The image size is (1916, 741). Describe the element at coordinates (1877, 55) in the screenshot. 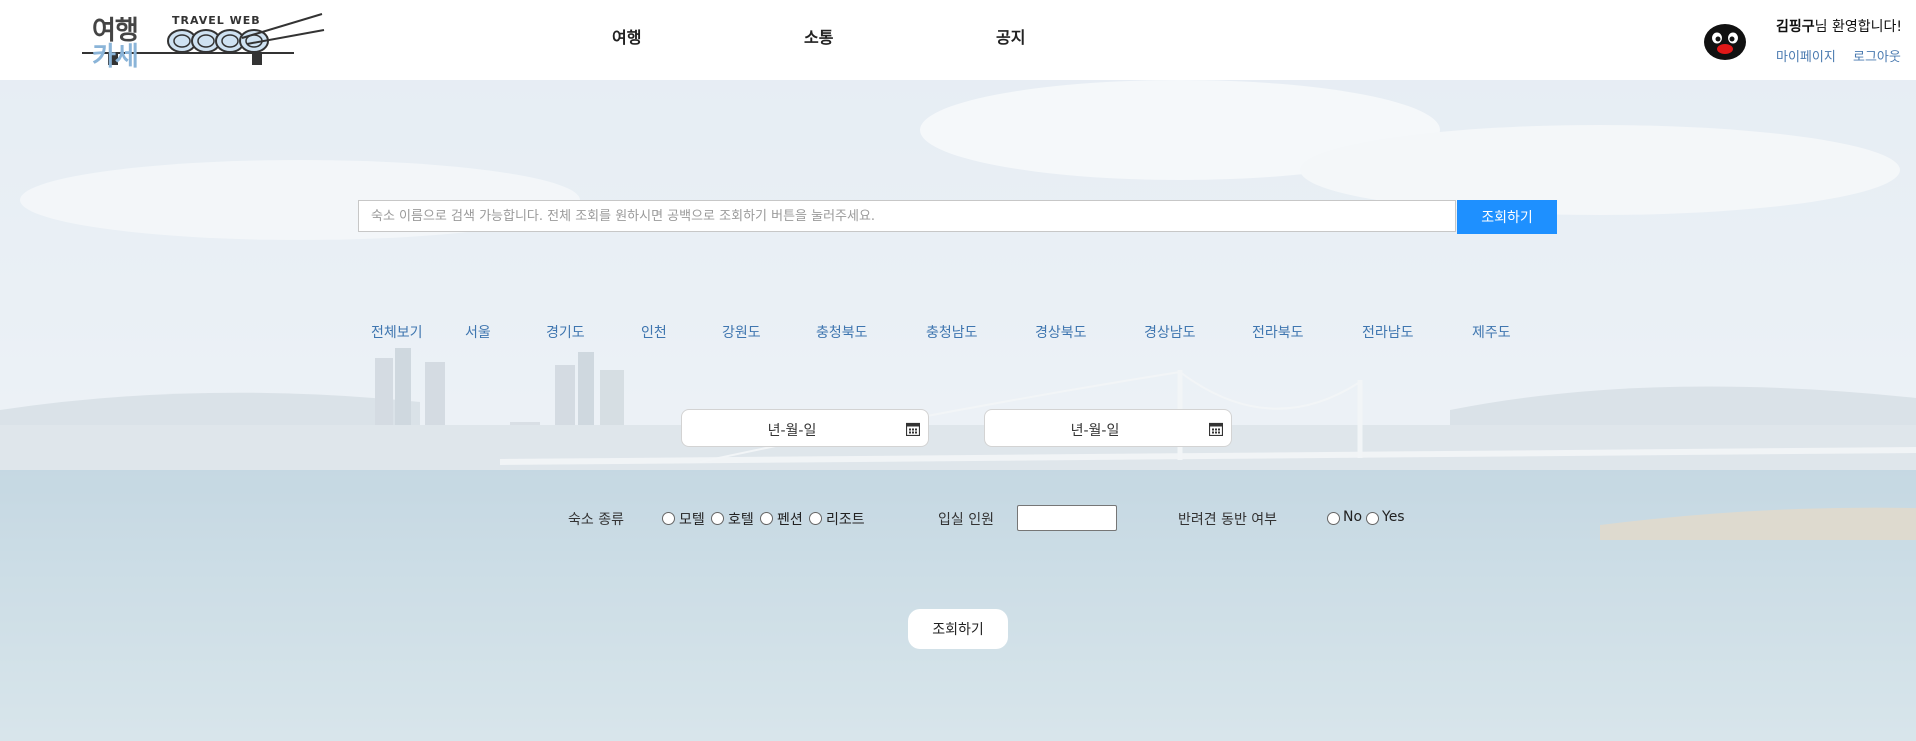

I see `logout-link: 로그아웃` at that location.